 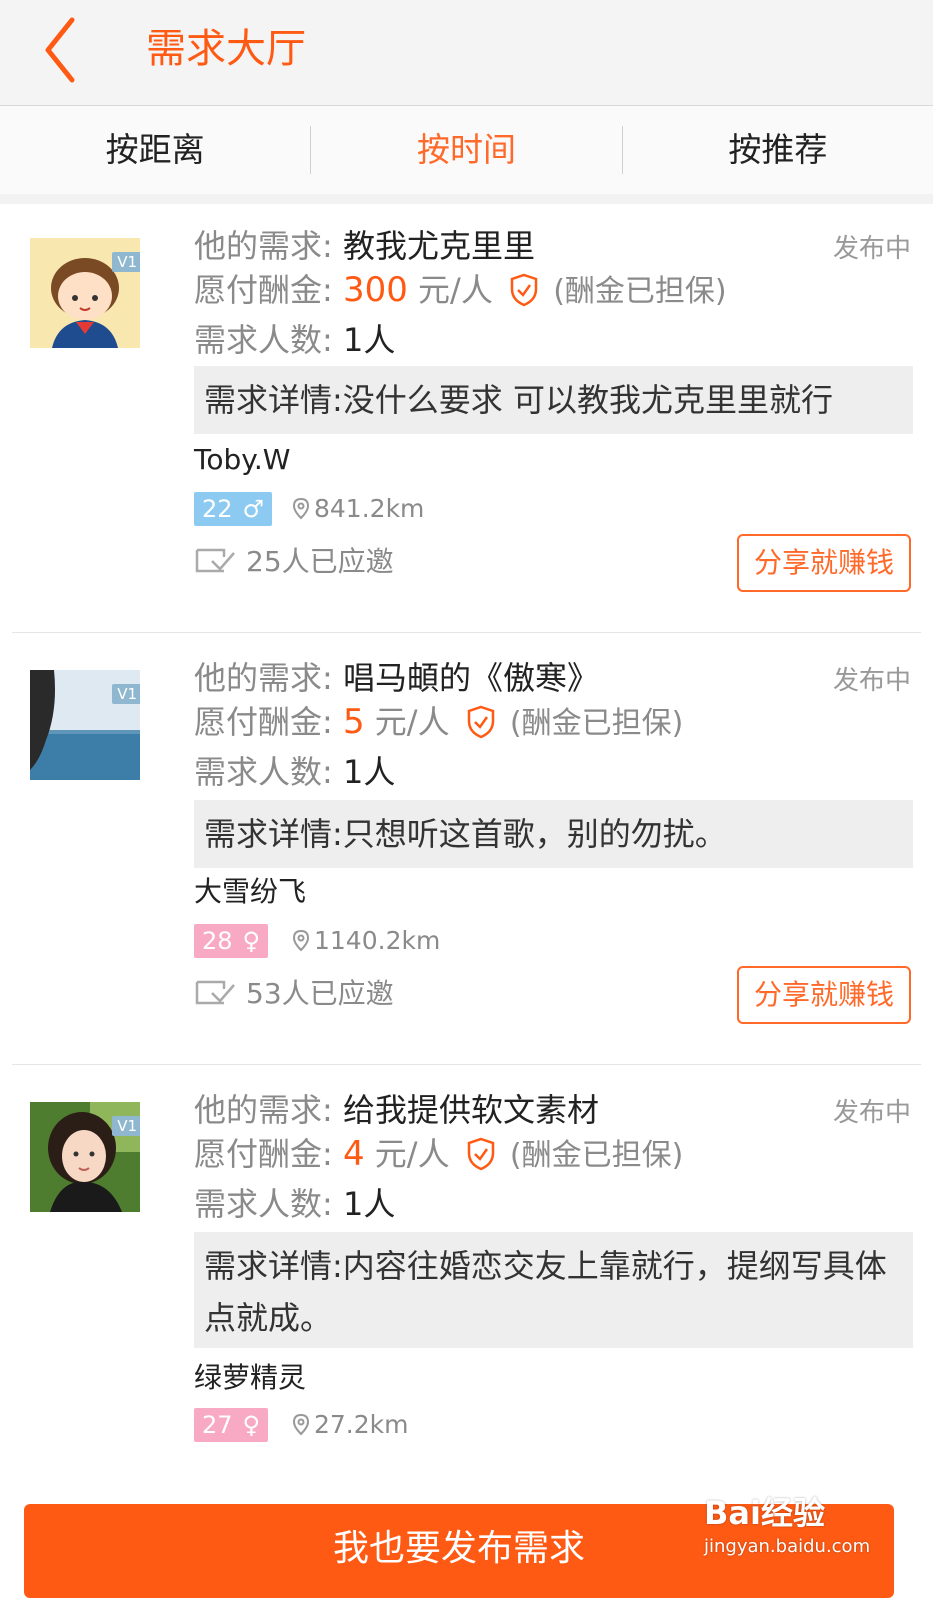 I want to click on sort-tabs: 按距离 按时间 按推荐, so click(x=466, y=150).